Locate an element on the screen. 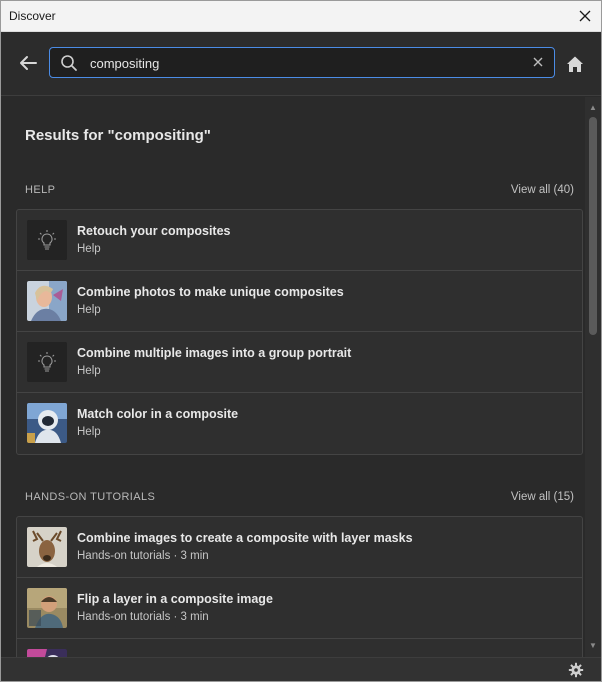 This screenshot has width=602, height=682. window-title: Discover is located at coordinates (32, 16).